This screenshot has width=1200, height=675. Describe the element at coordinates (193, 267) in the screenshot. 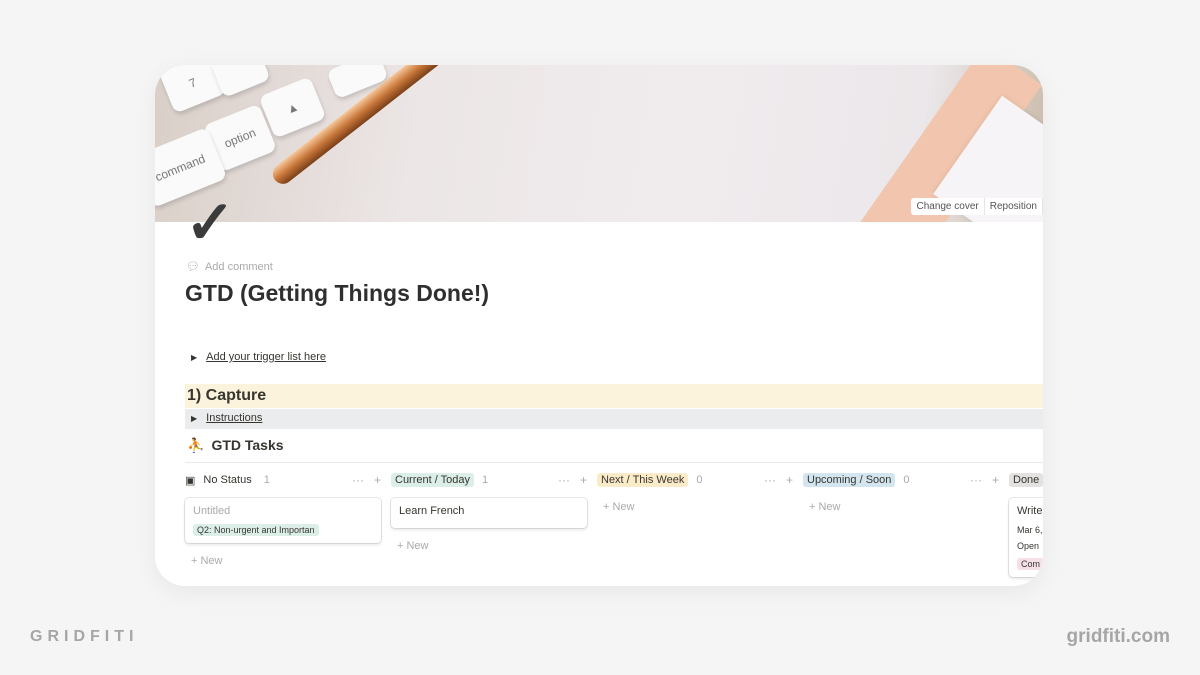

I see `comment-icon: 💬︎` at that location.